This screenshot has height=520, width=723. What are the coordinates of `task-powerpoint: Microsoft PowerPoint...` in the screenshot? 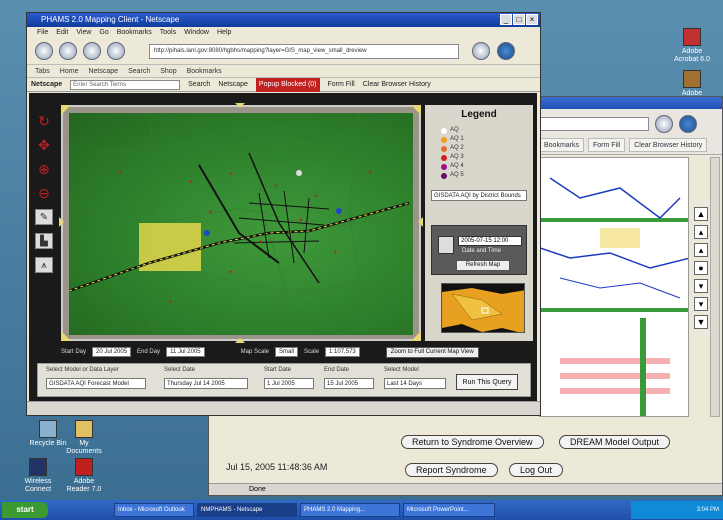 It's located at (449, 510).